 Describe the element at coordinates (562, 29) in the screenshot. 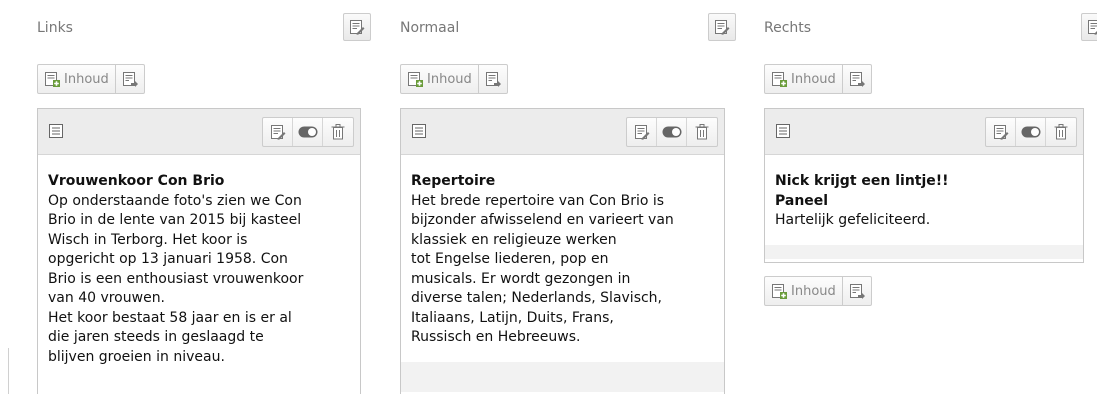

I see `column-header: Normaal` at that location.